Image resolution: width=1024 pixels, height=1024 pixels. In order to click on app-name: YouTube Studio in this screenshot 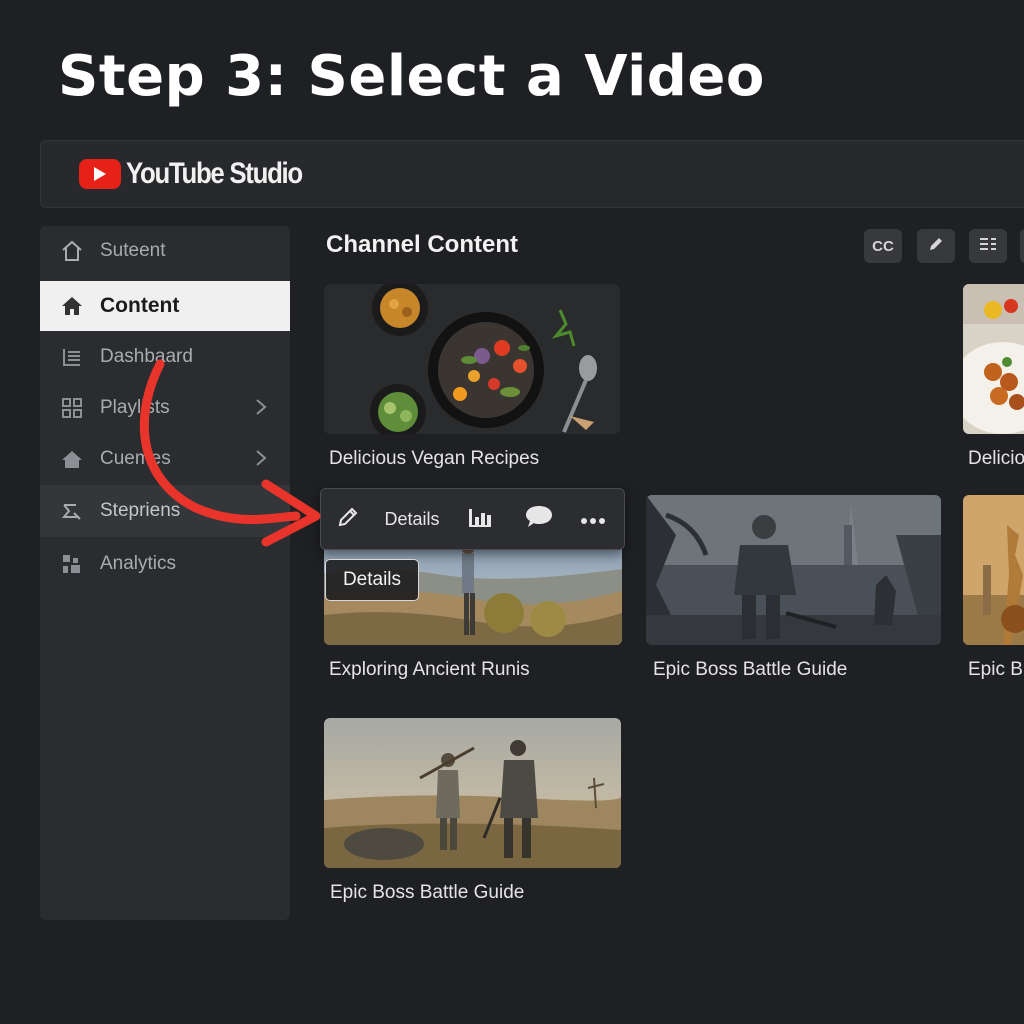, I will do `click(214, 173)`.